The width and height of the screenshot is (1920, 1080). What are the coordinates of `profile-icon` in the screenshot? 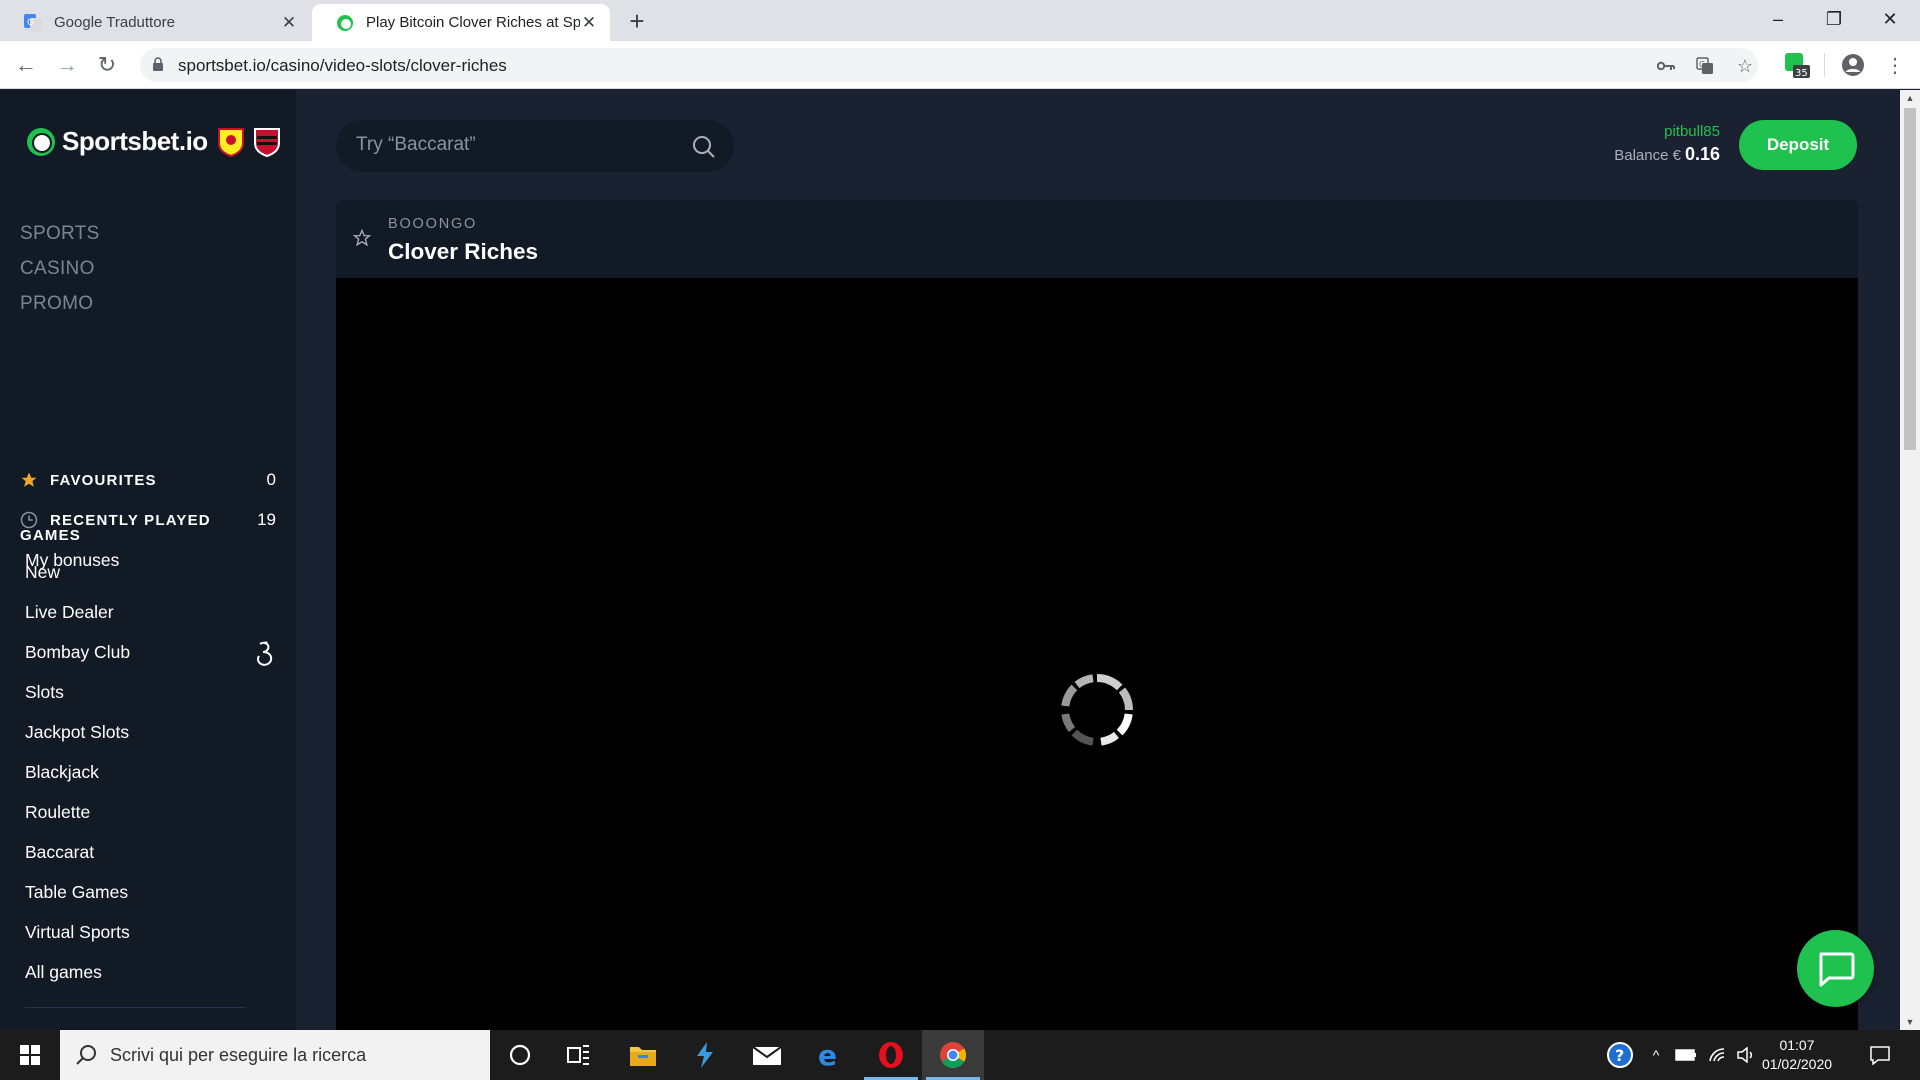 It's located at (1853, 65).